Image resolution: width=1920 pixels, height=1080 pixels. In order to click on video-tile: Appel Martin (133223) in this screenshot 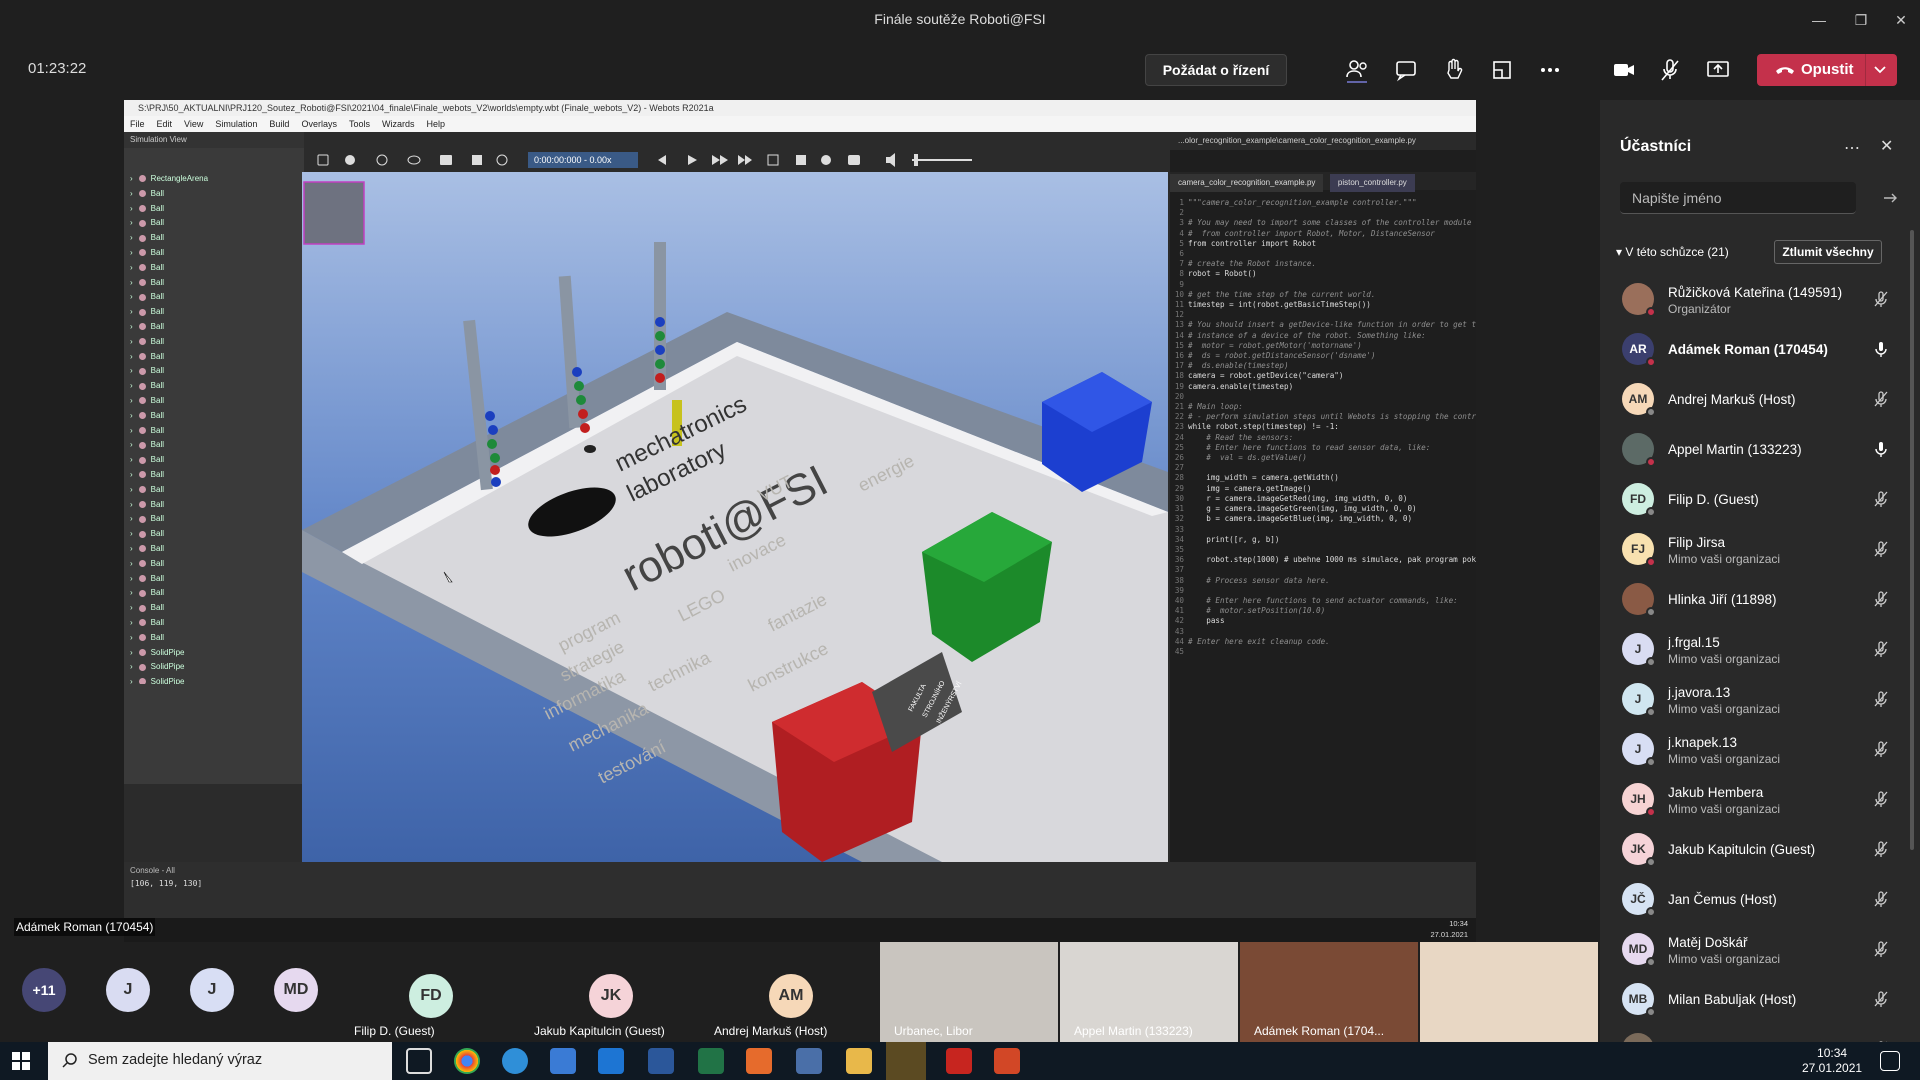, I will do `click(1149, 992)`.